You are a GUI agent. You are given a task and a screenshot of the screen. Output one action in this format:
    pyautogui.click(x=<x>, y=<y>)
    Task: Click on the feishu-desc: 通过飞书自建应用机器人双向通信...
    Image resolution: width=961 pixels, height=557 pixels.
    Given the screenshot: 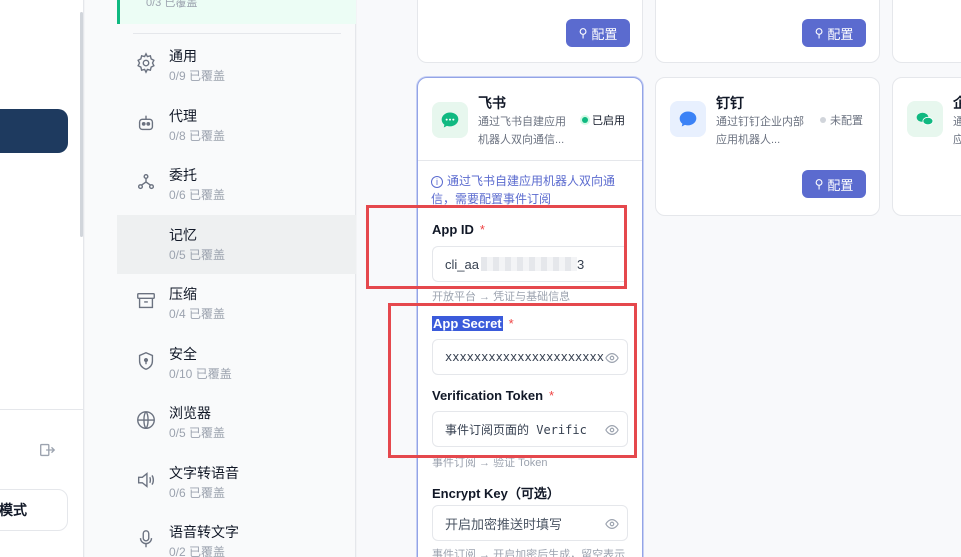 What is the action you would take?
    pyautogui.click(x=522, y=131)
    